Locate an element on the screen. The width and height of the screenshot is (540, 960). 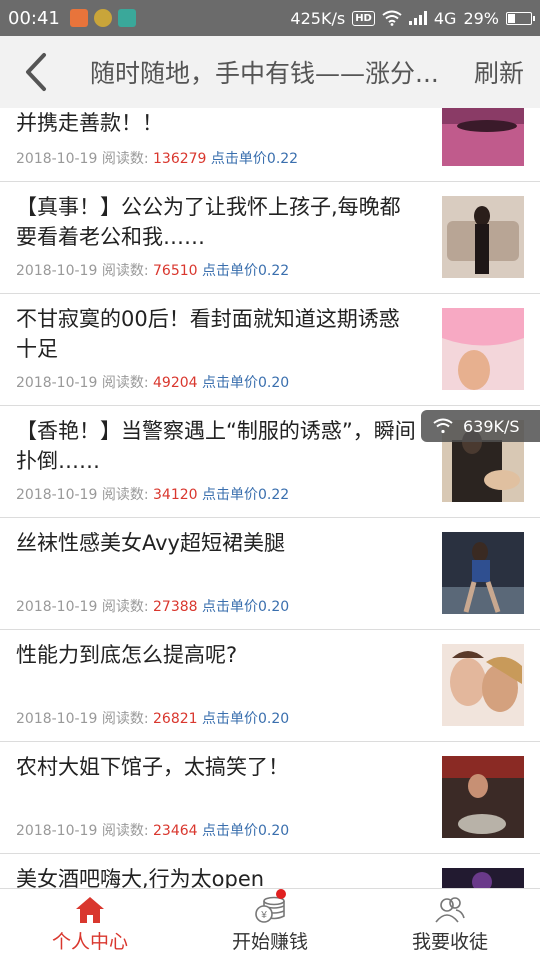
speed-value: 639K/S is located at coordinates (491, 426).